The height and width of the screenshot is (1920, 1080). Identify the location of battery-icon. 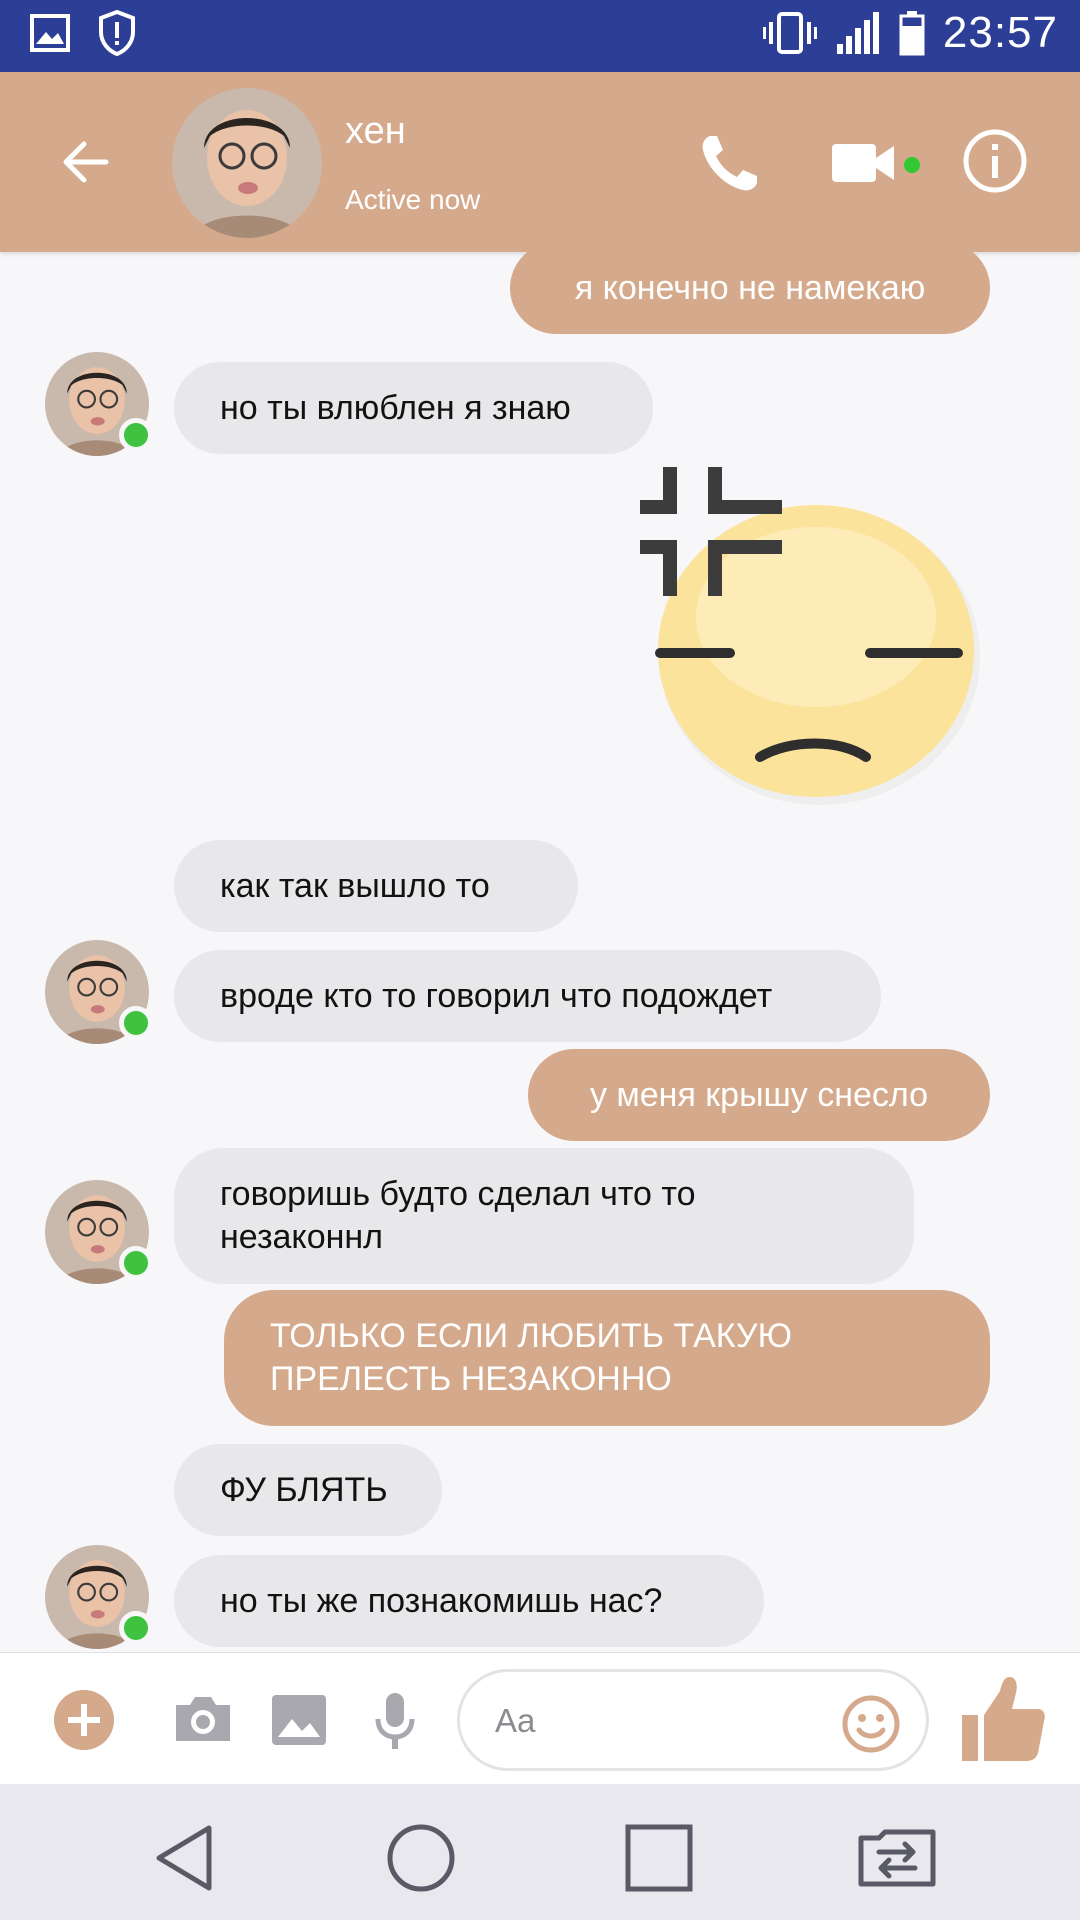
(912, 33).